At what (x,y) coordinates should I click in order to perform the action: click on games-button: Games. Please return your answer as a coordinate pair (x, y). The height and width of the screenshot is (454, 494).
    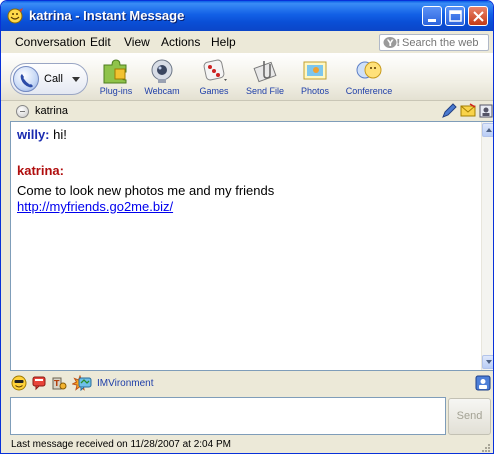
    Looking at the image, I should click on (214, 77).